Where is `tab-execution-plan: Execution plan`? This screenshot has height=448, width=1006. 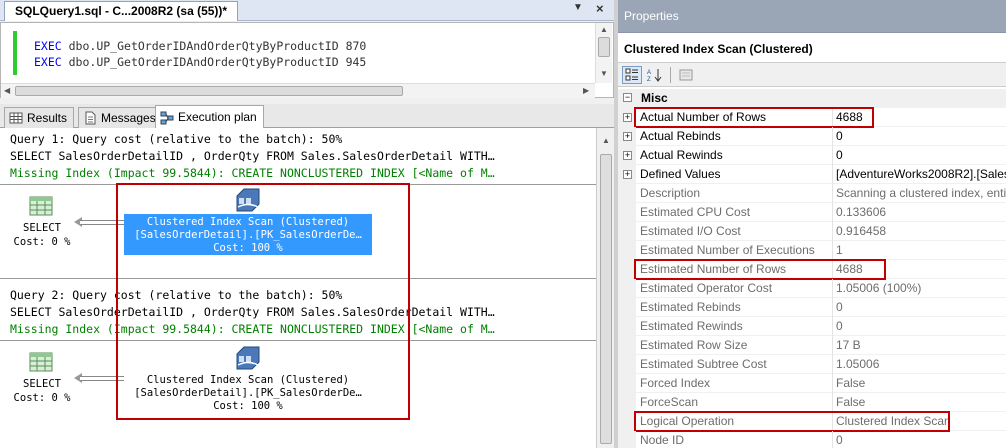 tab-execution-plan: Execution plan is located at coordinates (209, 117).